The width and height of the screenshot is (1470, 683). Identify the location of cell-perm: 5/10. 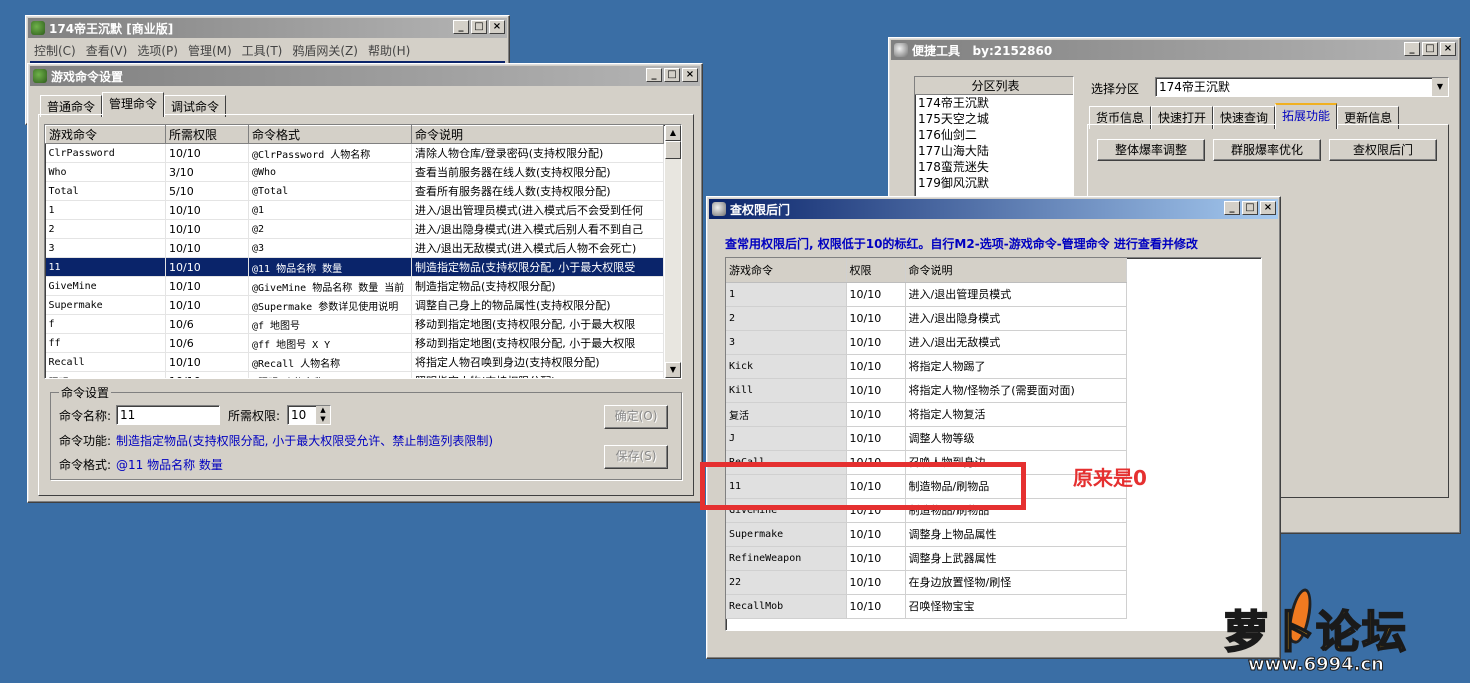
(207, 191).